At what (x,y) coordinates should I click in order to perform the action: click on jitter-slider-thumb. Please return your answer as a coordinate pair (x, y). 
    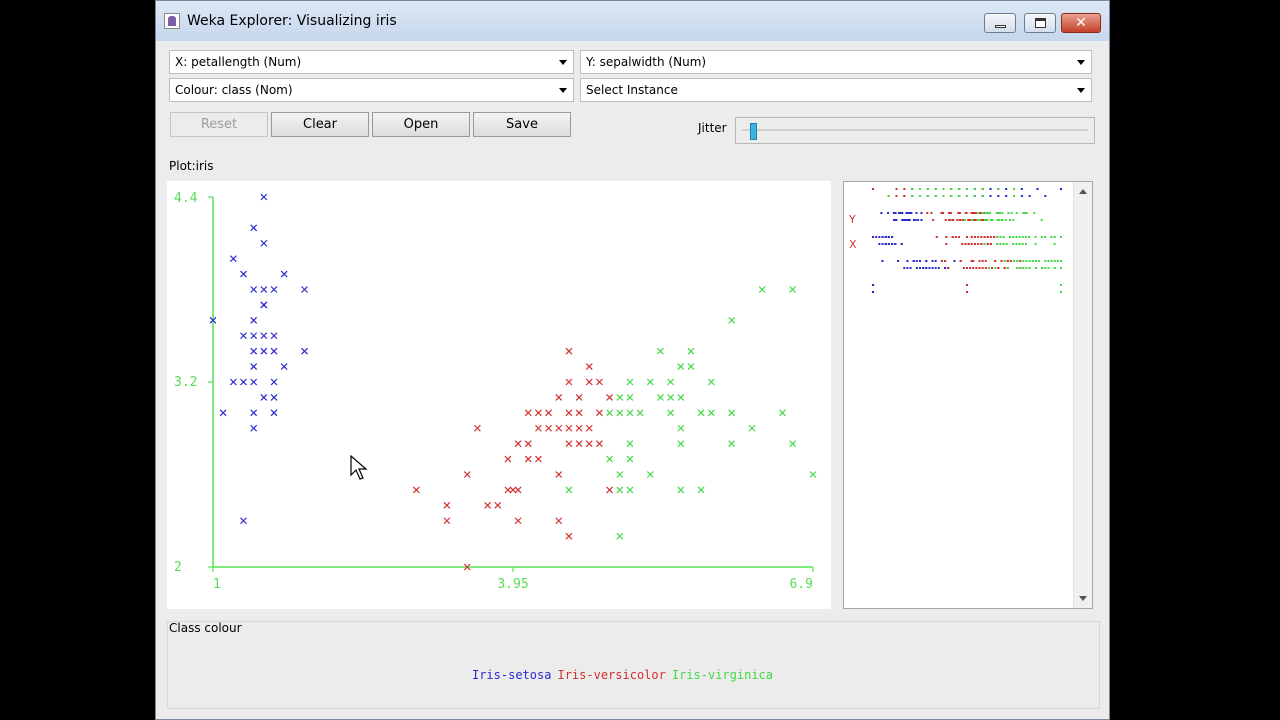
    Looking at the image, I should click on (754, 131).